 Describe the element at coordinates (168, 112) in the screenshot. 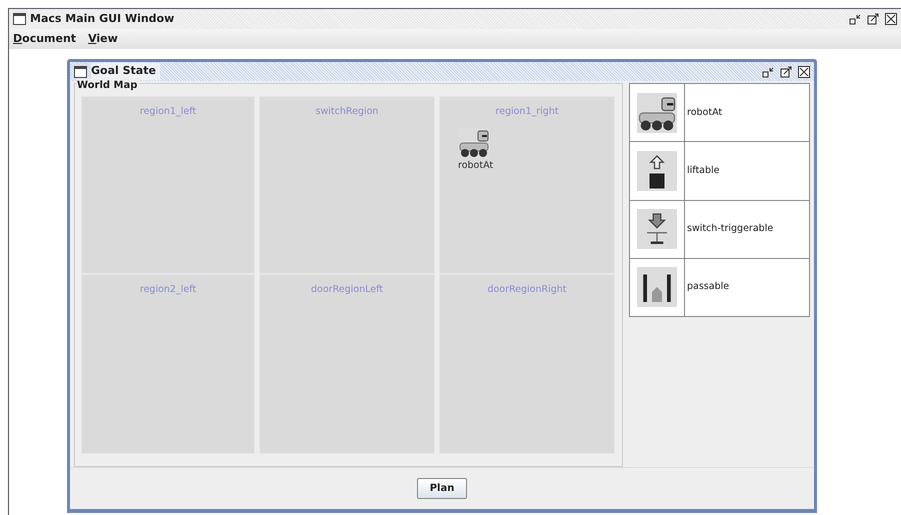

I see `region-name: region1_left` at that location.